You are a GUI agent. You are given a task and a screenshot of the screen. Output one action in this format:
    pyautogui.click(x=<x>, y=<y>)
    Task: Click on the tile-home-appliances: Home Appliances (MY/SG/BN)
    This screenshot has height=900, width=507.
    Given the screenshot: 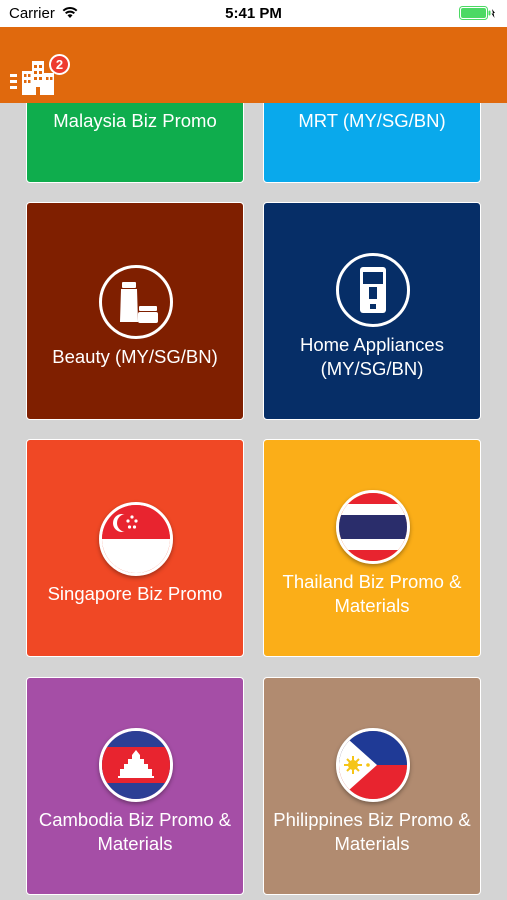 What is the action you would take?
    pyautogui.click(x=372, y=311)
    